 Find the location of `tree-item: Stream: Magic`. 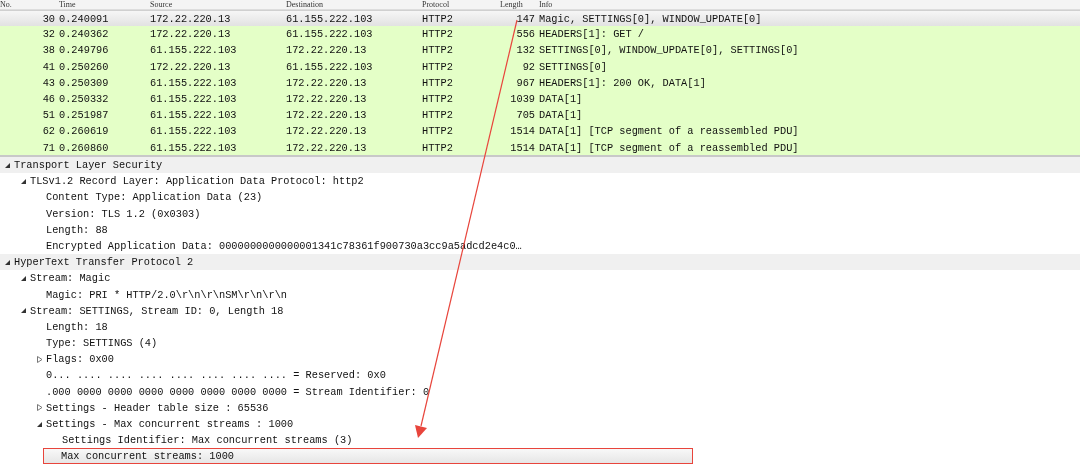

tree-item: Stream: Magic is located at coordinates (70, 278).